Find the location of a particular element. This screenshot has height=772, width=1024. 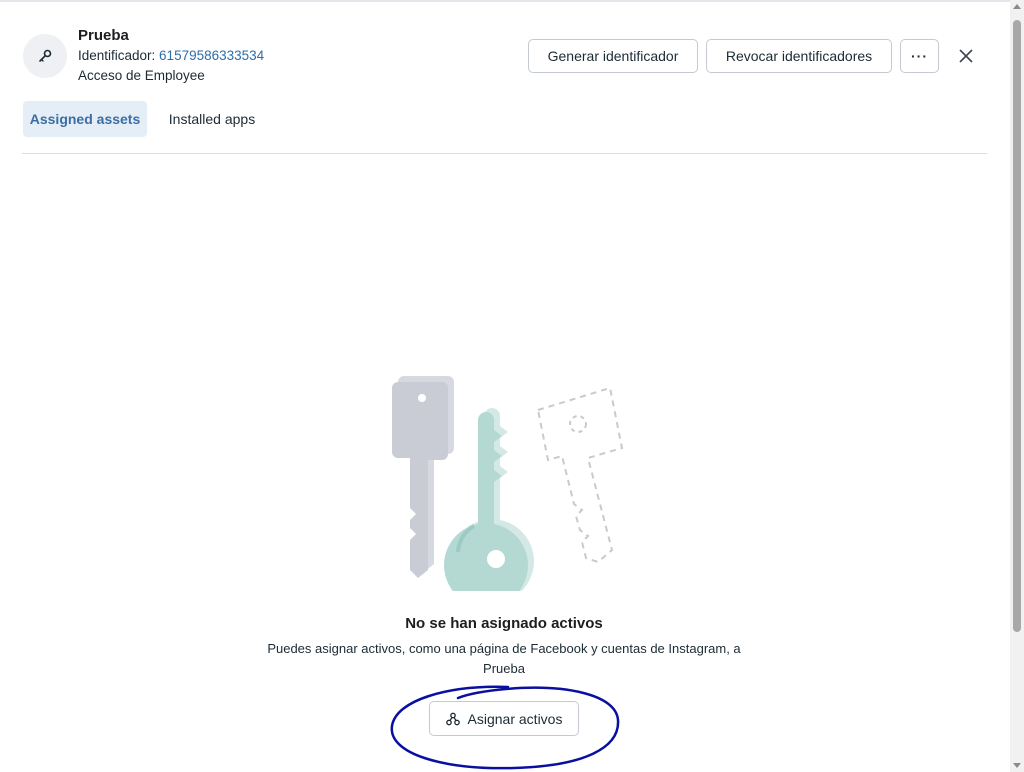

top-border is located at coordinates (505, 1).